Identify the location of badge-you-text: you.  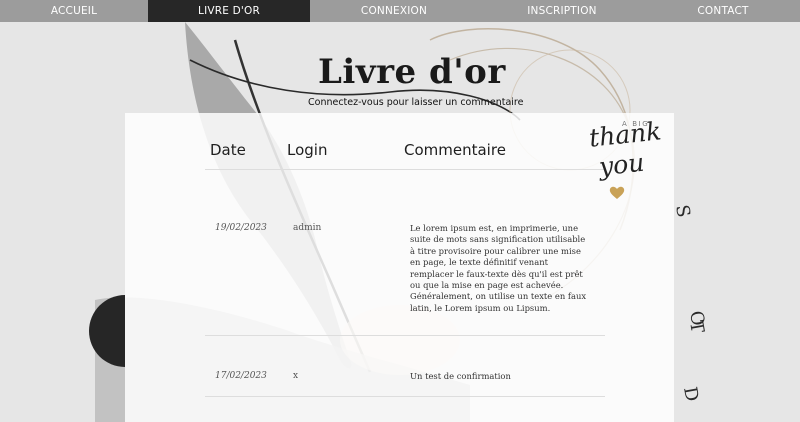
(621, 164).